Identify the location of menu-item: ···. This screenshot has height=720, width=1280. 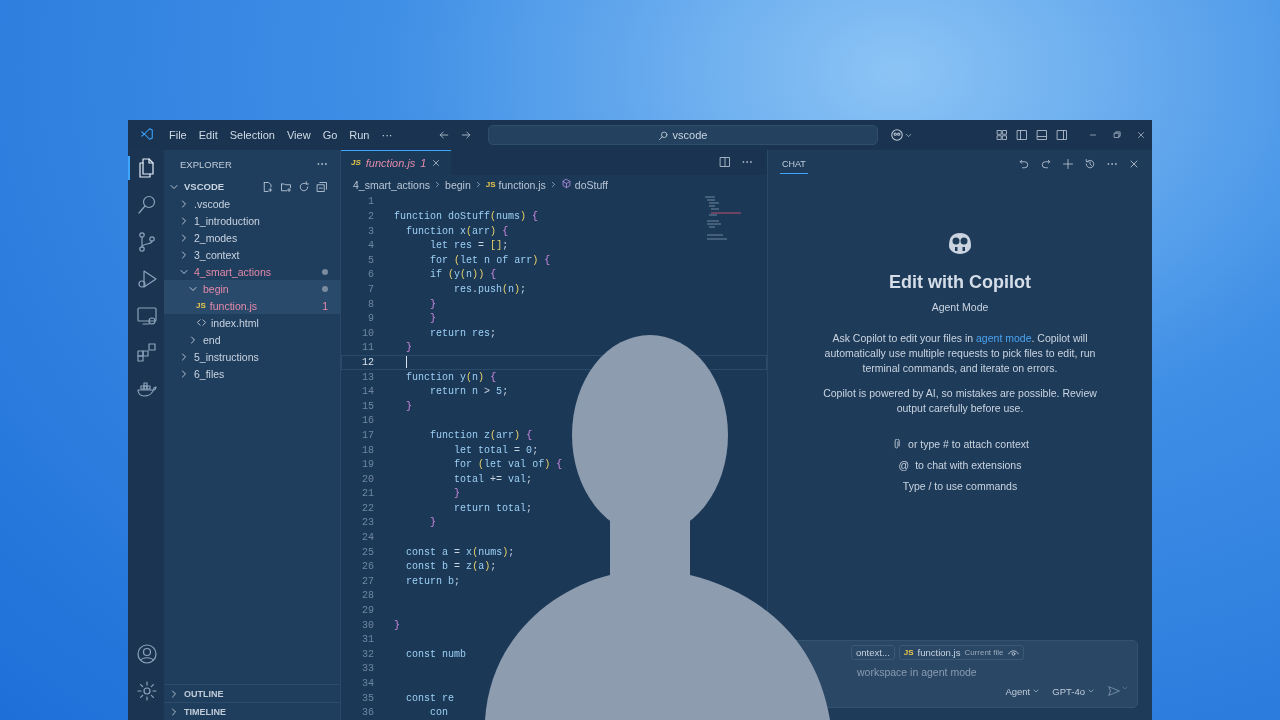
(387, 135).